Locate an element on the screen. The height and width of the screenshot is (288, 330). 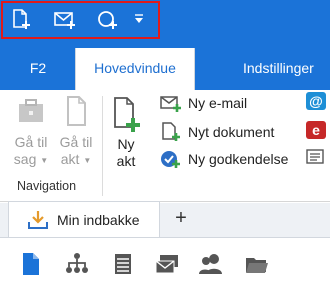
customize-dropdown-icon is located at coordinates (139, 18).